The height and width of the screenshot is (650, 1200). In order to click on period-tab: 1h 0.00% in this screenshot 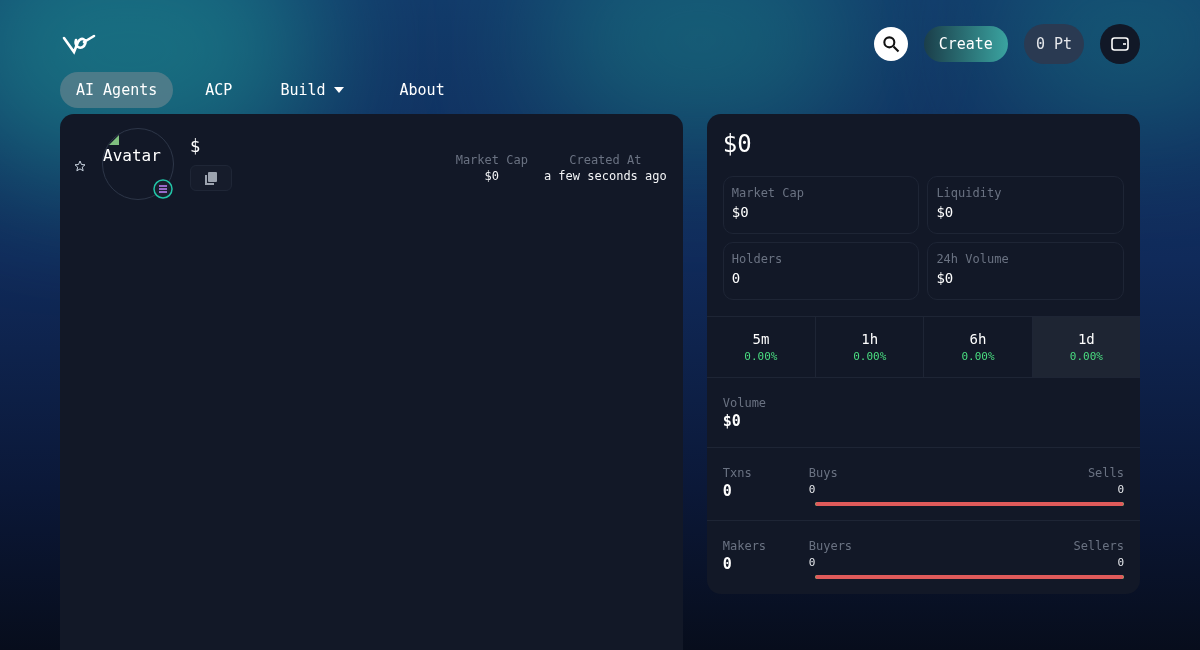, I will do `click(869, 347)`.